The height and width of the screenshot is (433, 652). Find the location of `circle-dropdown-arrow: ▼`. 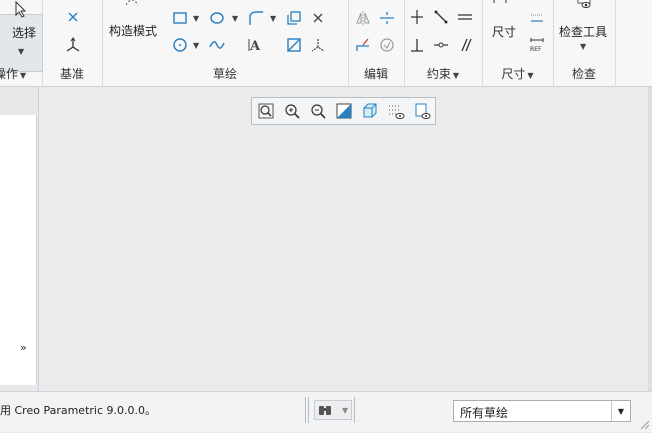

circle-dropdown-arrow: ▼ is located at coordinates (196, 45).